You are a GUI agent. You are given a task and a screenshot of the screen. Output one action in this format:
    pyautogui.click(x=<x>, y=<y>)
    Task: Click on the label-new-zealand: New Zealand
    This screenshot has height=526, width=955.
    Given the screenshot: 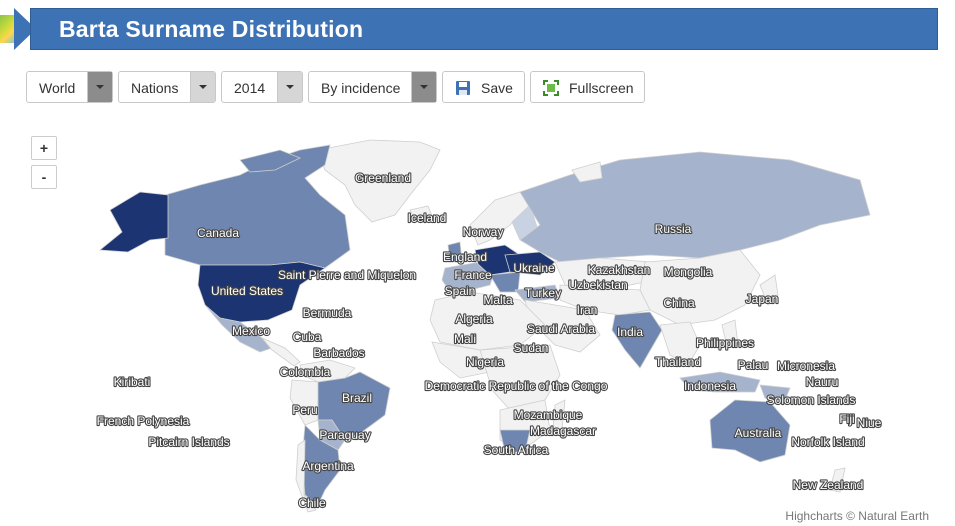 What is the action you would take?
    pyautogui.click(x=828, y=485)
    